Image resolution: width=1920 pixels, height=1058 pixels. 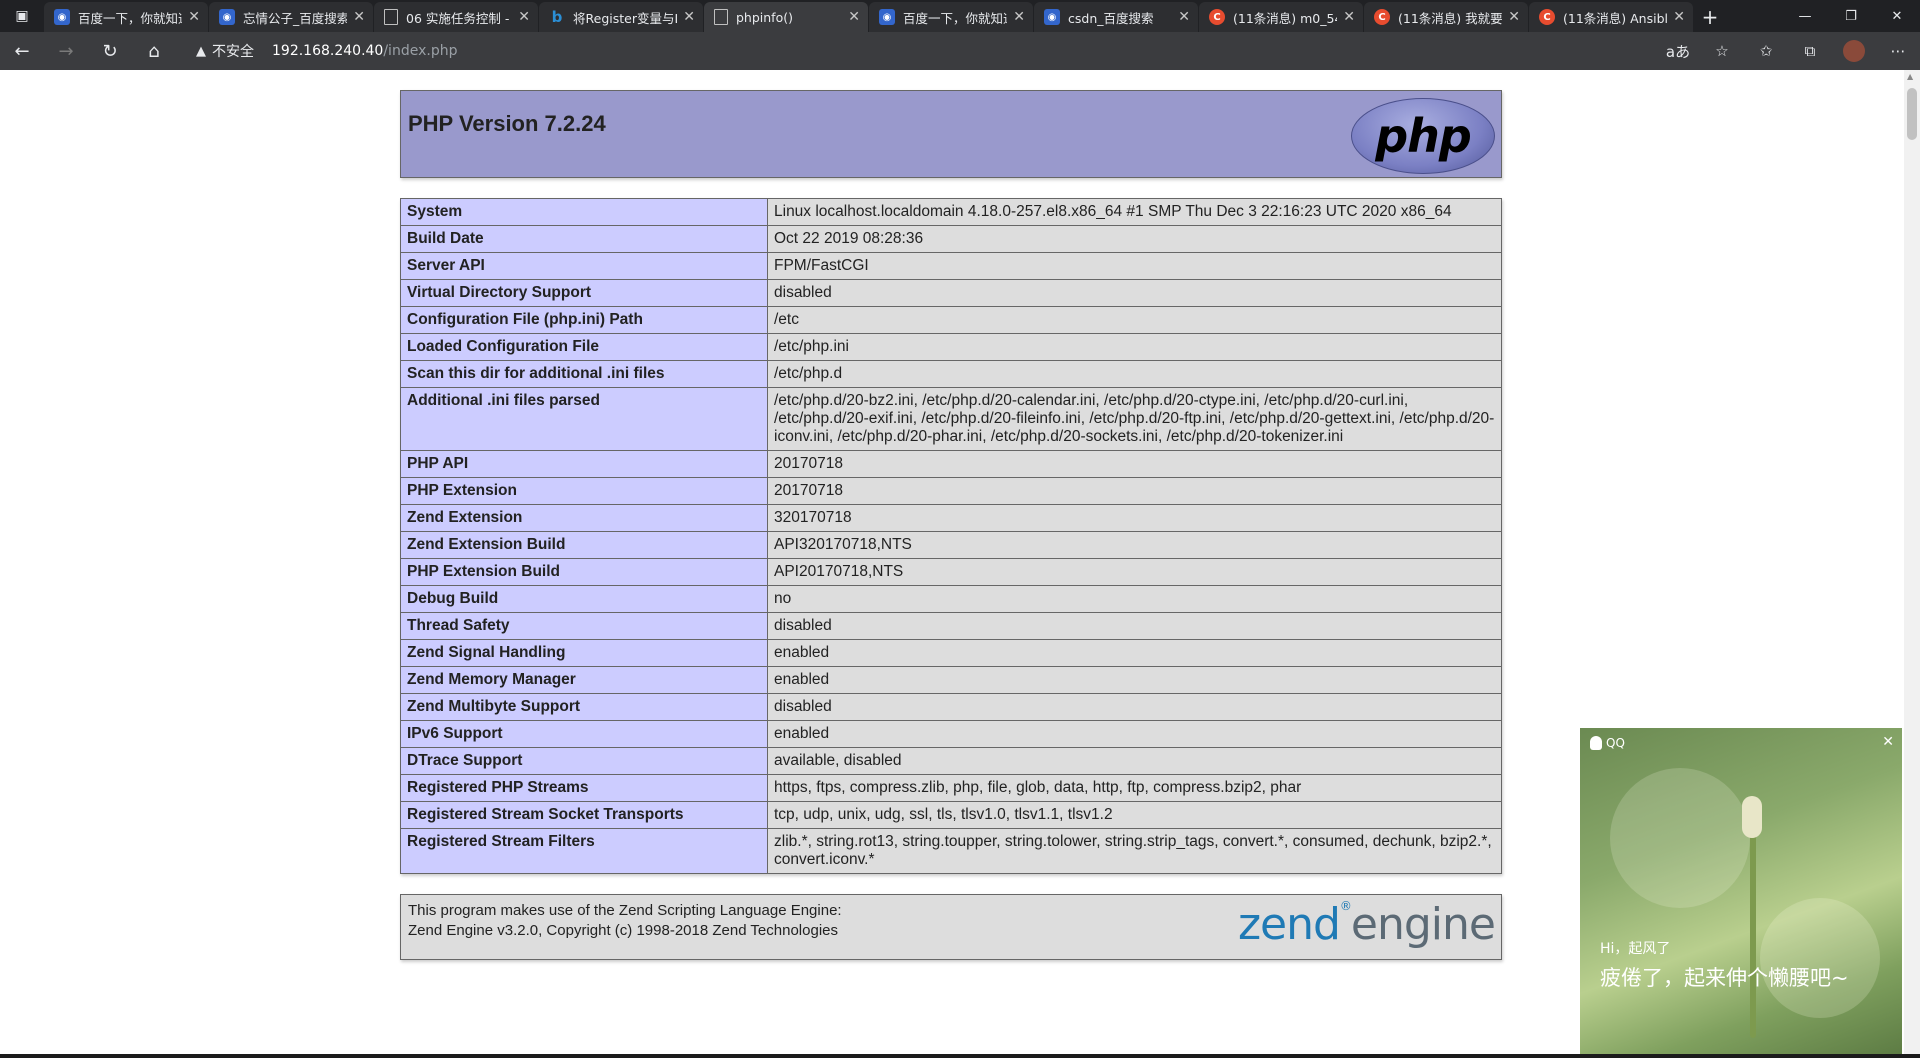 I want to click on table-row: Zend Extension Build API320170718,NTS, so click(x=951, y=545).